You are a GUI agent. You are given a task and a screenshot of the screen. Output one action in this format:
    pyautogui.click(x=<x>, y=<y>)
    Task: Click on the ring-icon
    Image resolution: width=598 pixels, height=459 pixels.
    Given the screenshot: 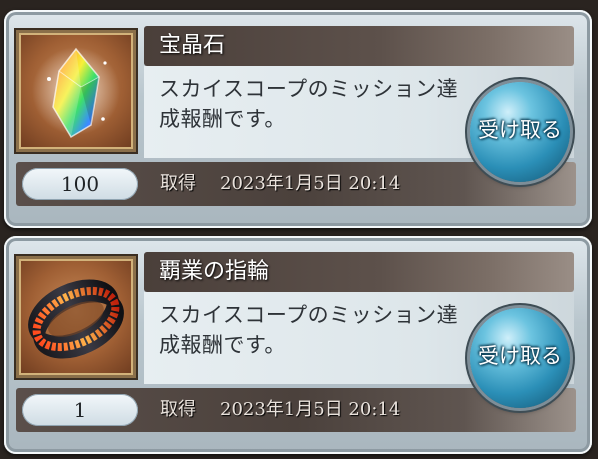 What is the action you would take?
    pyautogui.click(x=76, y=319)
    